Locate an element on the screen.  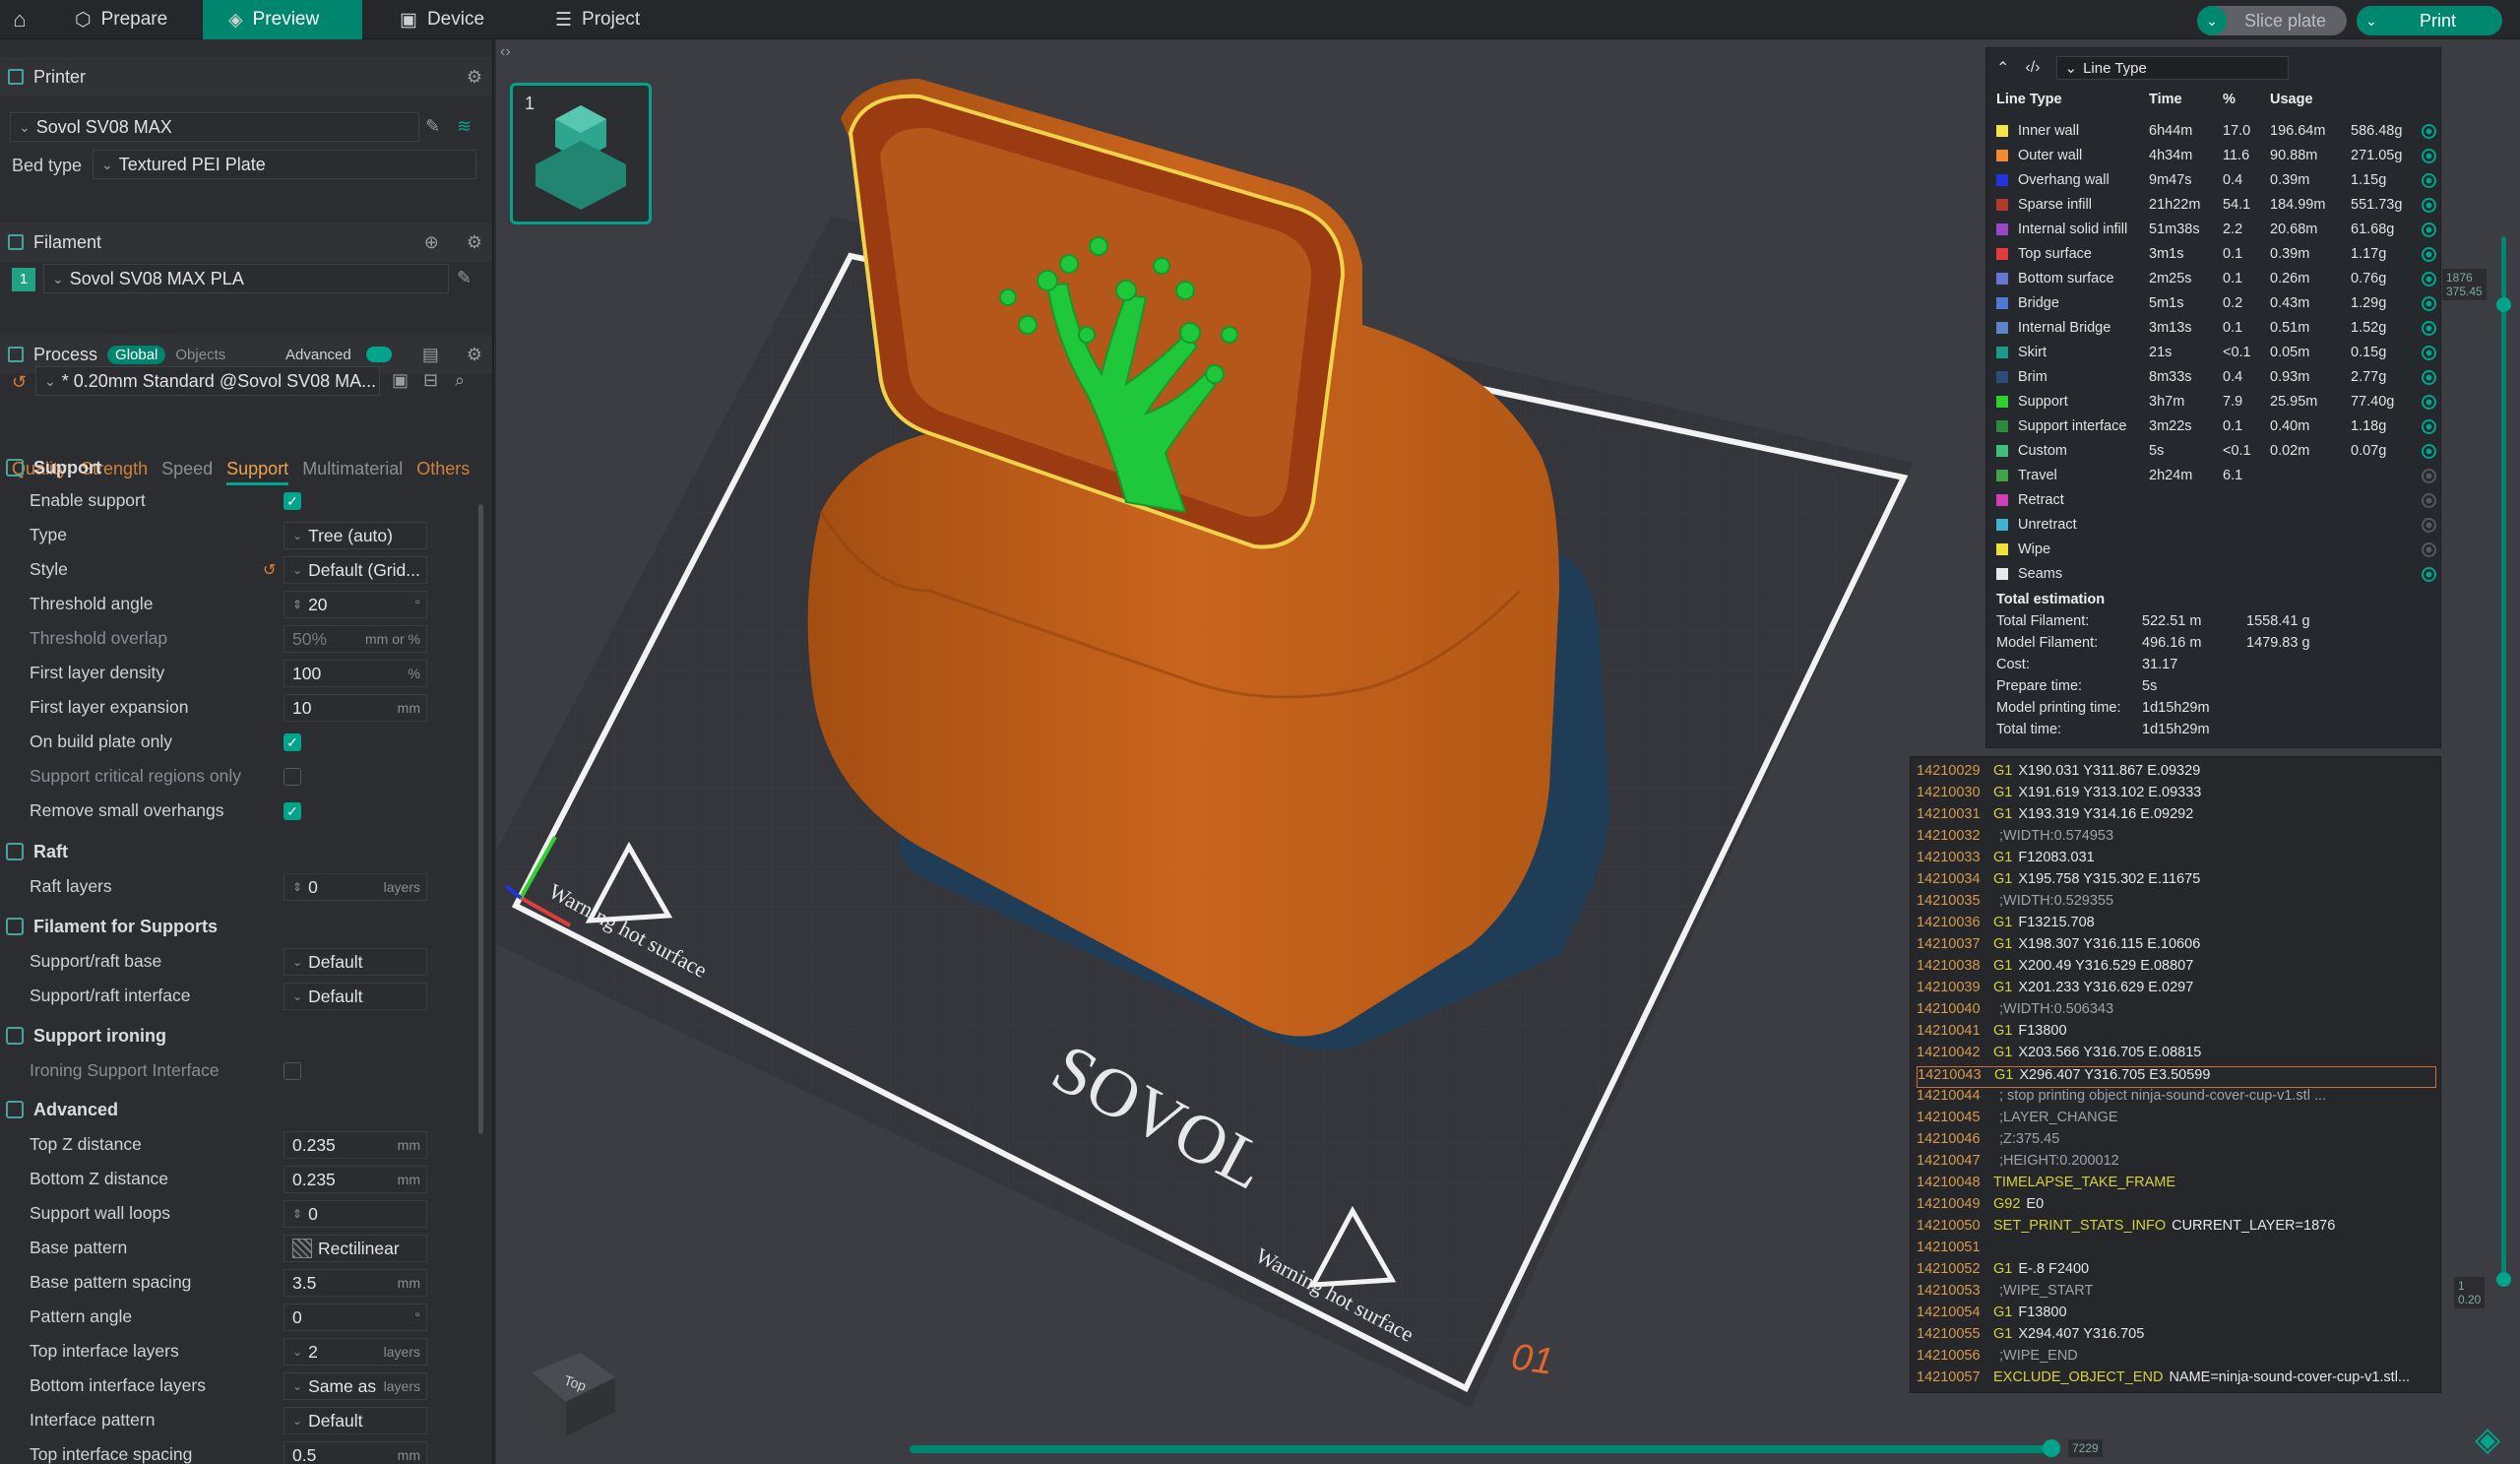
threshold-angle-input: ⇕ 20 ° is located at coordinates (355, 605).